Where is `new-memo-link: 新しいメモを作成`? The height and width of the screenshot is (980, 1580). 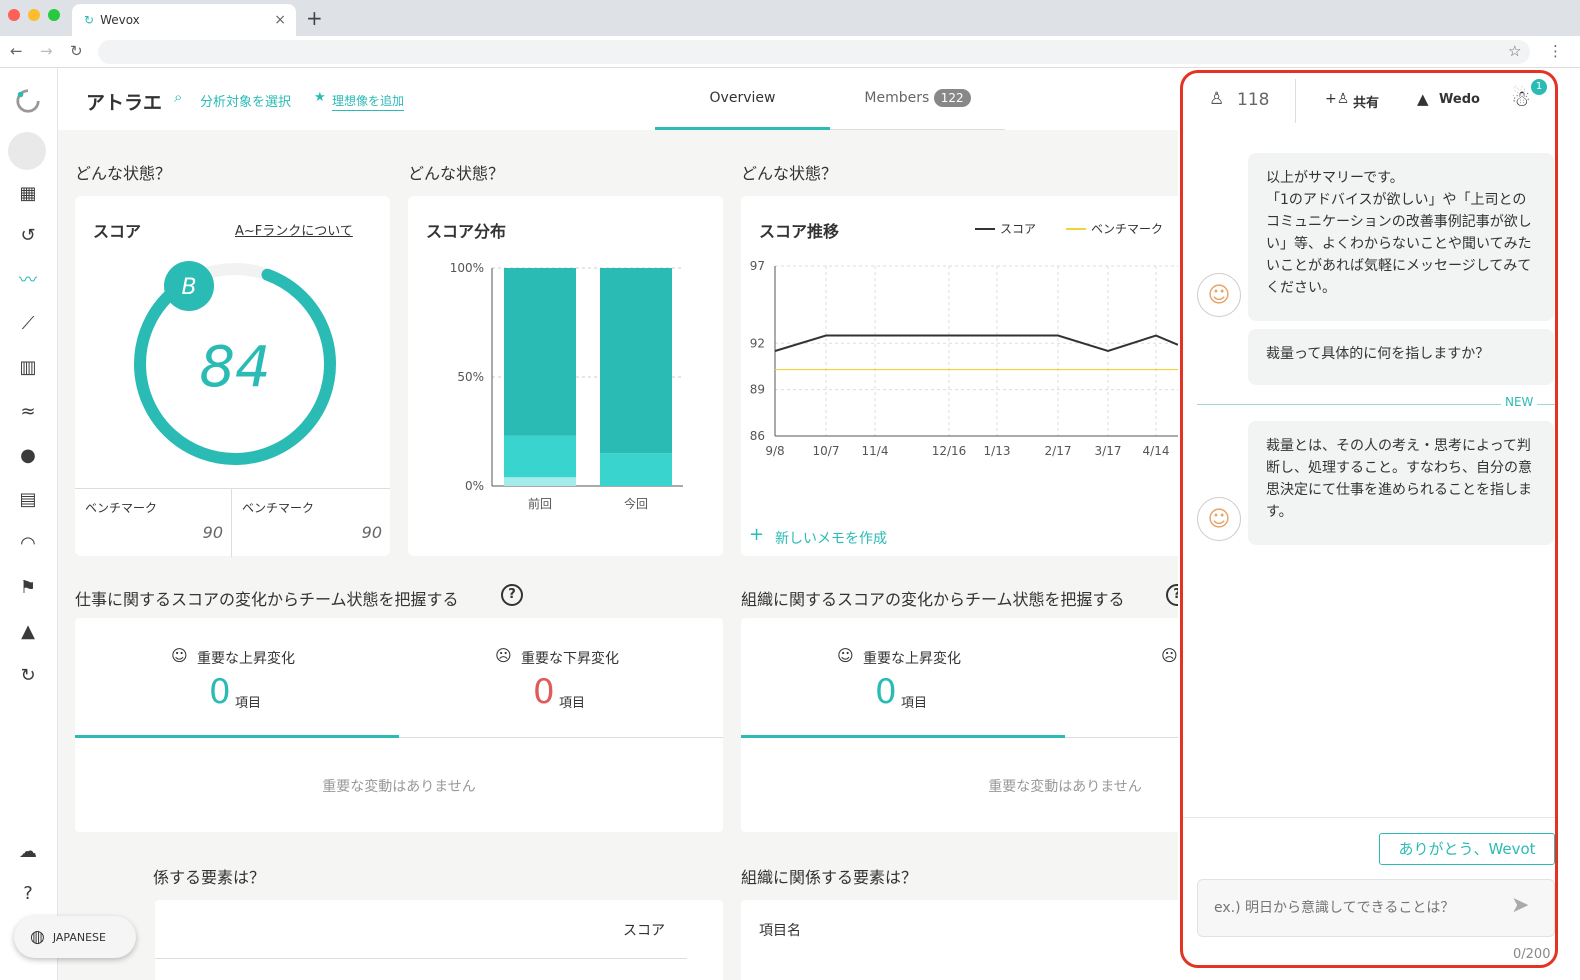 new-memo-link: 新しいメモを作成 is located at coordinates (831, 538).